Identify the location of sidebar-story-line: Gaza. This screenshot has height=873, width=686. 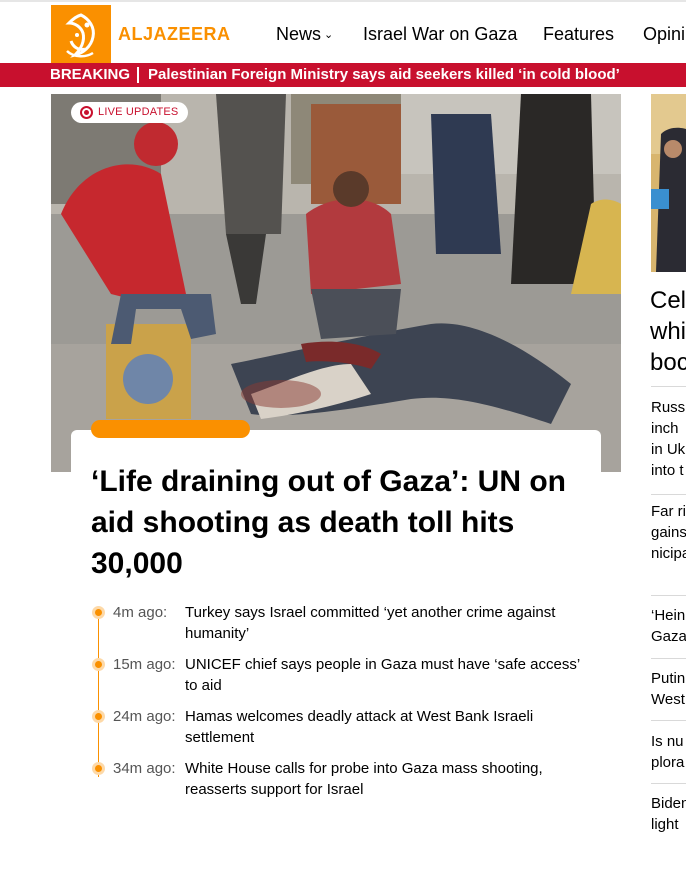
(668, 636).